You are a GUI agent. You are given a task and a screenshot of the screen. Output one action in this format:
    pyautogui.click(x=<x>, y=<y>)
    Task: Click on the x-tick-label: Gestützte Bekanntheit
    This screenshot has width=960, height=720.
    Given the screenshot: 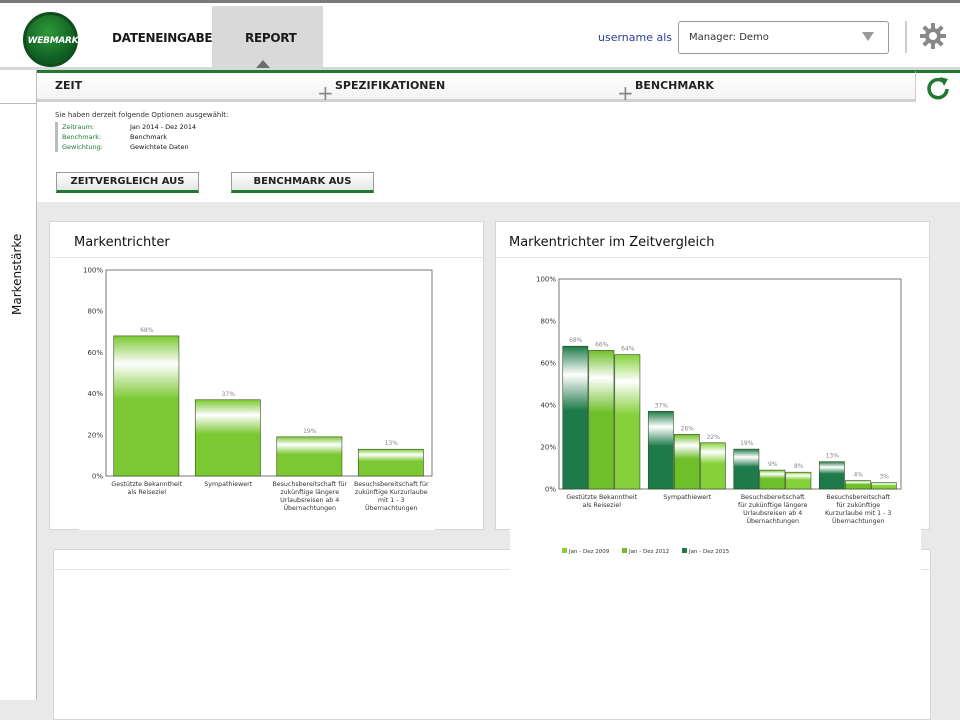 What is the action you would take?
    pyautogui.click(x=146, y=484)
    